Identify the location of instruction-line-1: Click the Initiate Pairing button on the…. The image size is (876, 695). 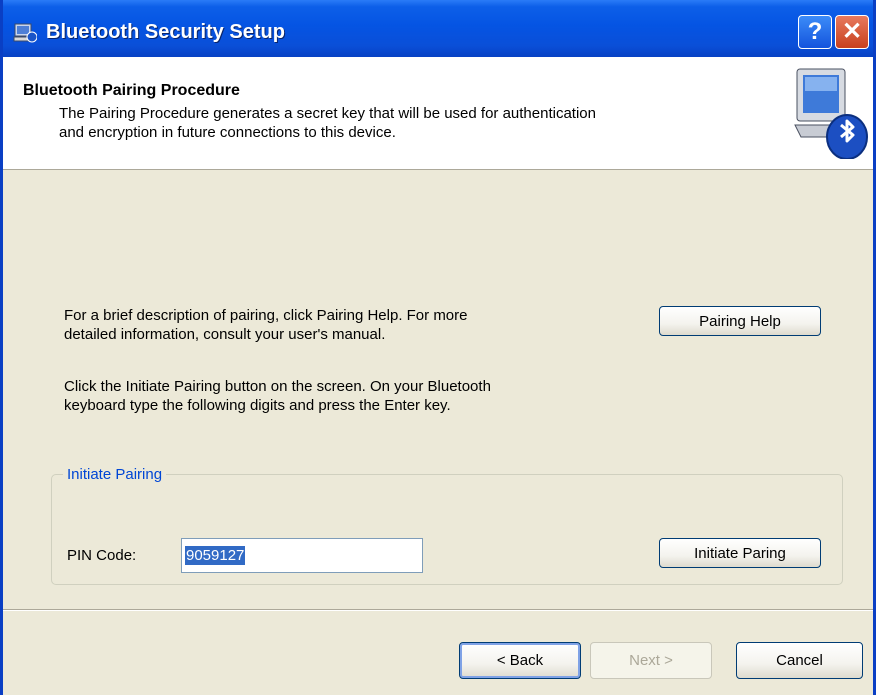
(277, 386).